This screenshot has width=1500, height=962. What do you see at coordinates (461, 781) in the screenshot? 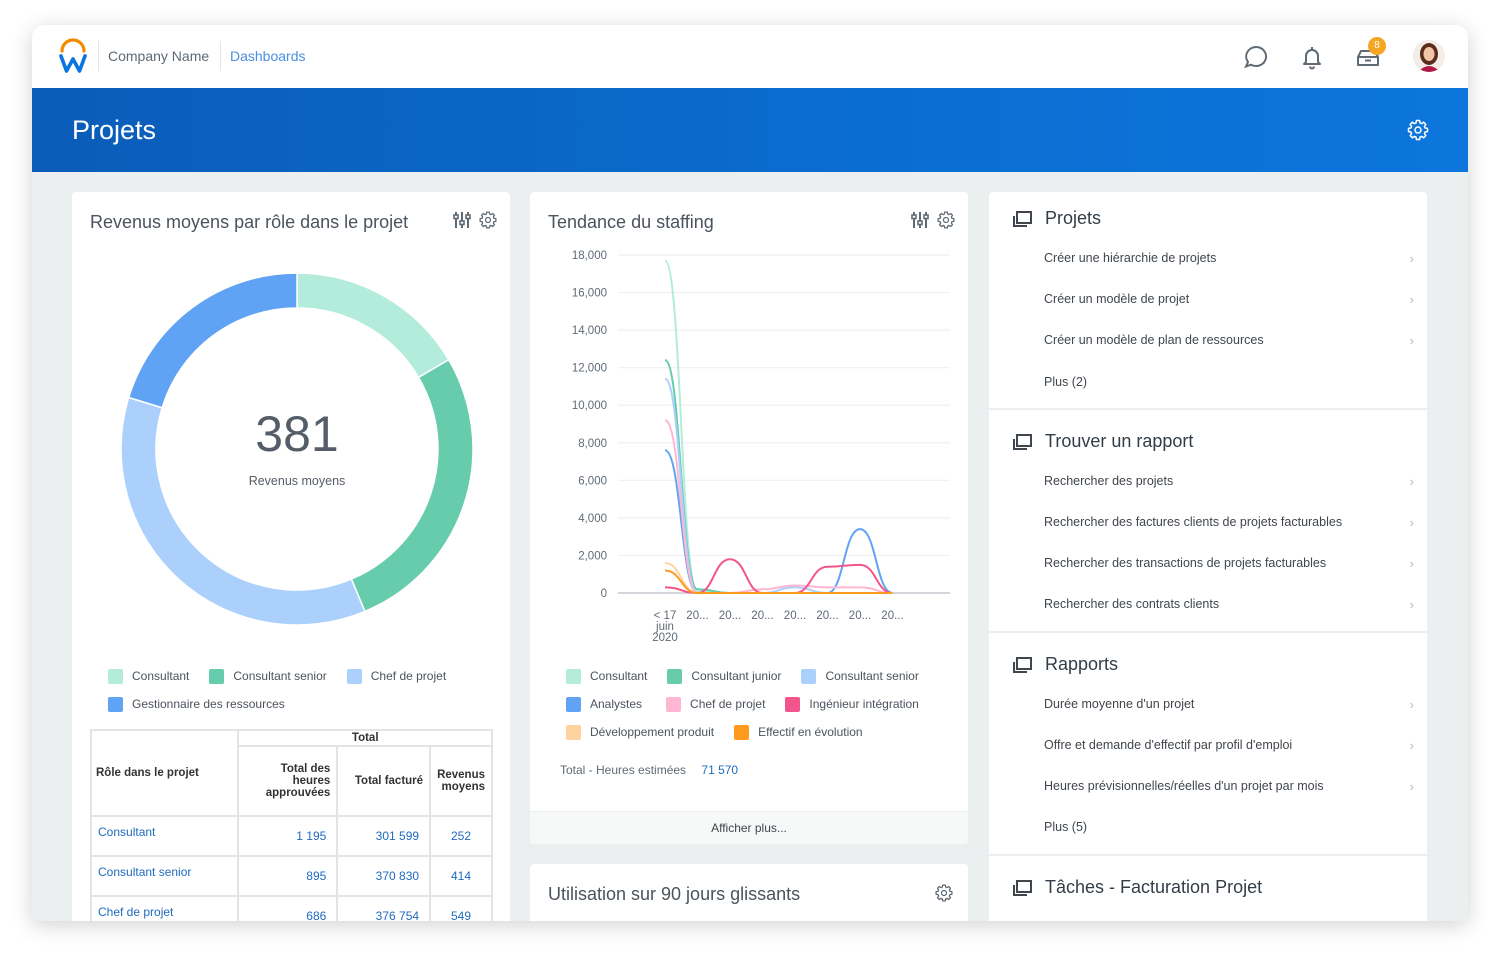
I see `column-header: Revenus moyens` at bounding box center [461, 781].